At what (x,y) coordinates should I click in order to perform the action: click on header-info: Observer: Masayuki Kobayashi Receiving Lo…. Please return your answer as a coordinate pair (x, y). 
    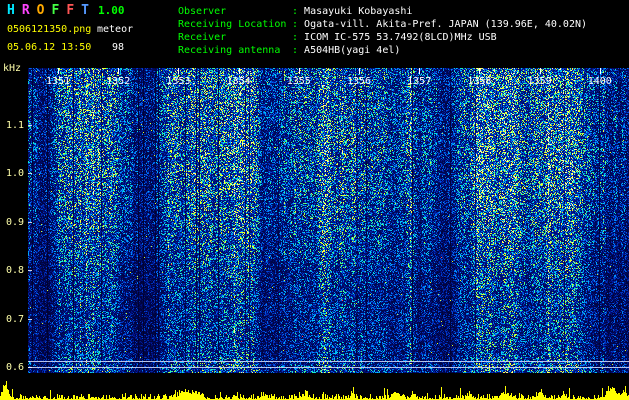
    Looking at the image, I should click on (382, 31).